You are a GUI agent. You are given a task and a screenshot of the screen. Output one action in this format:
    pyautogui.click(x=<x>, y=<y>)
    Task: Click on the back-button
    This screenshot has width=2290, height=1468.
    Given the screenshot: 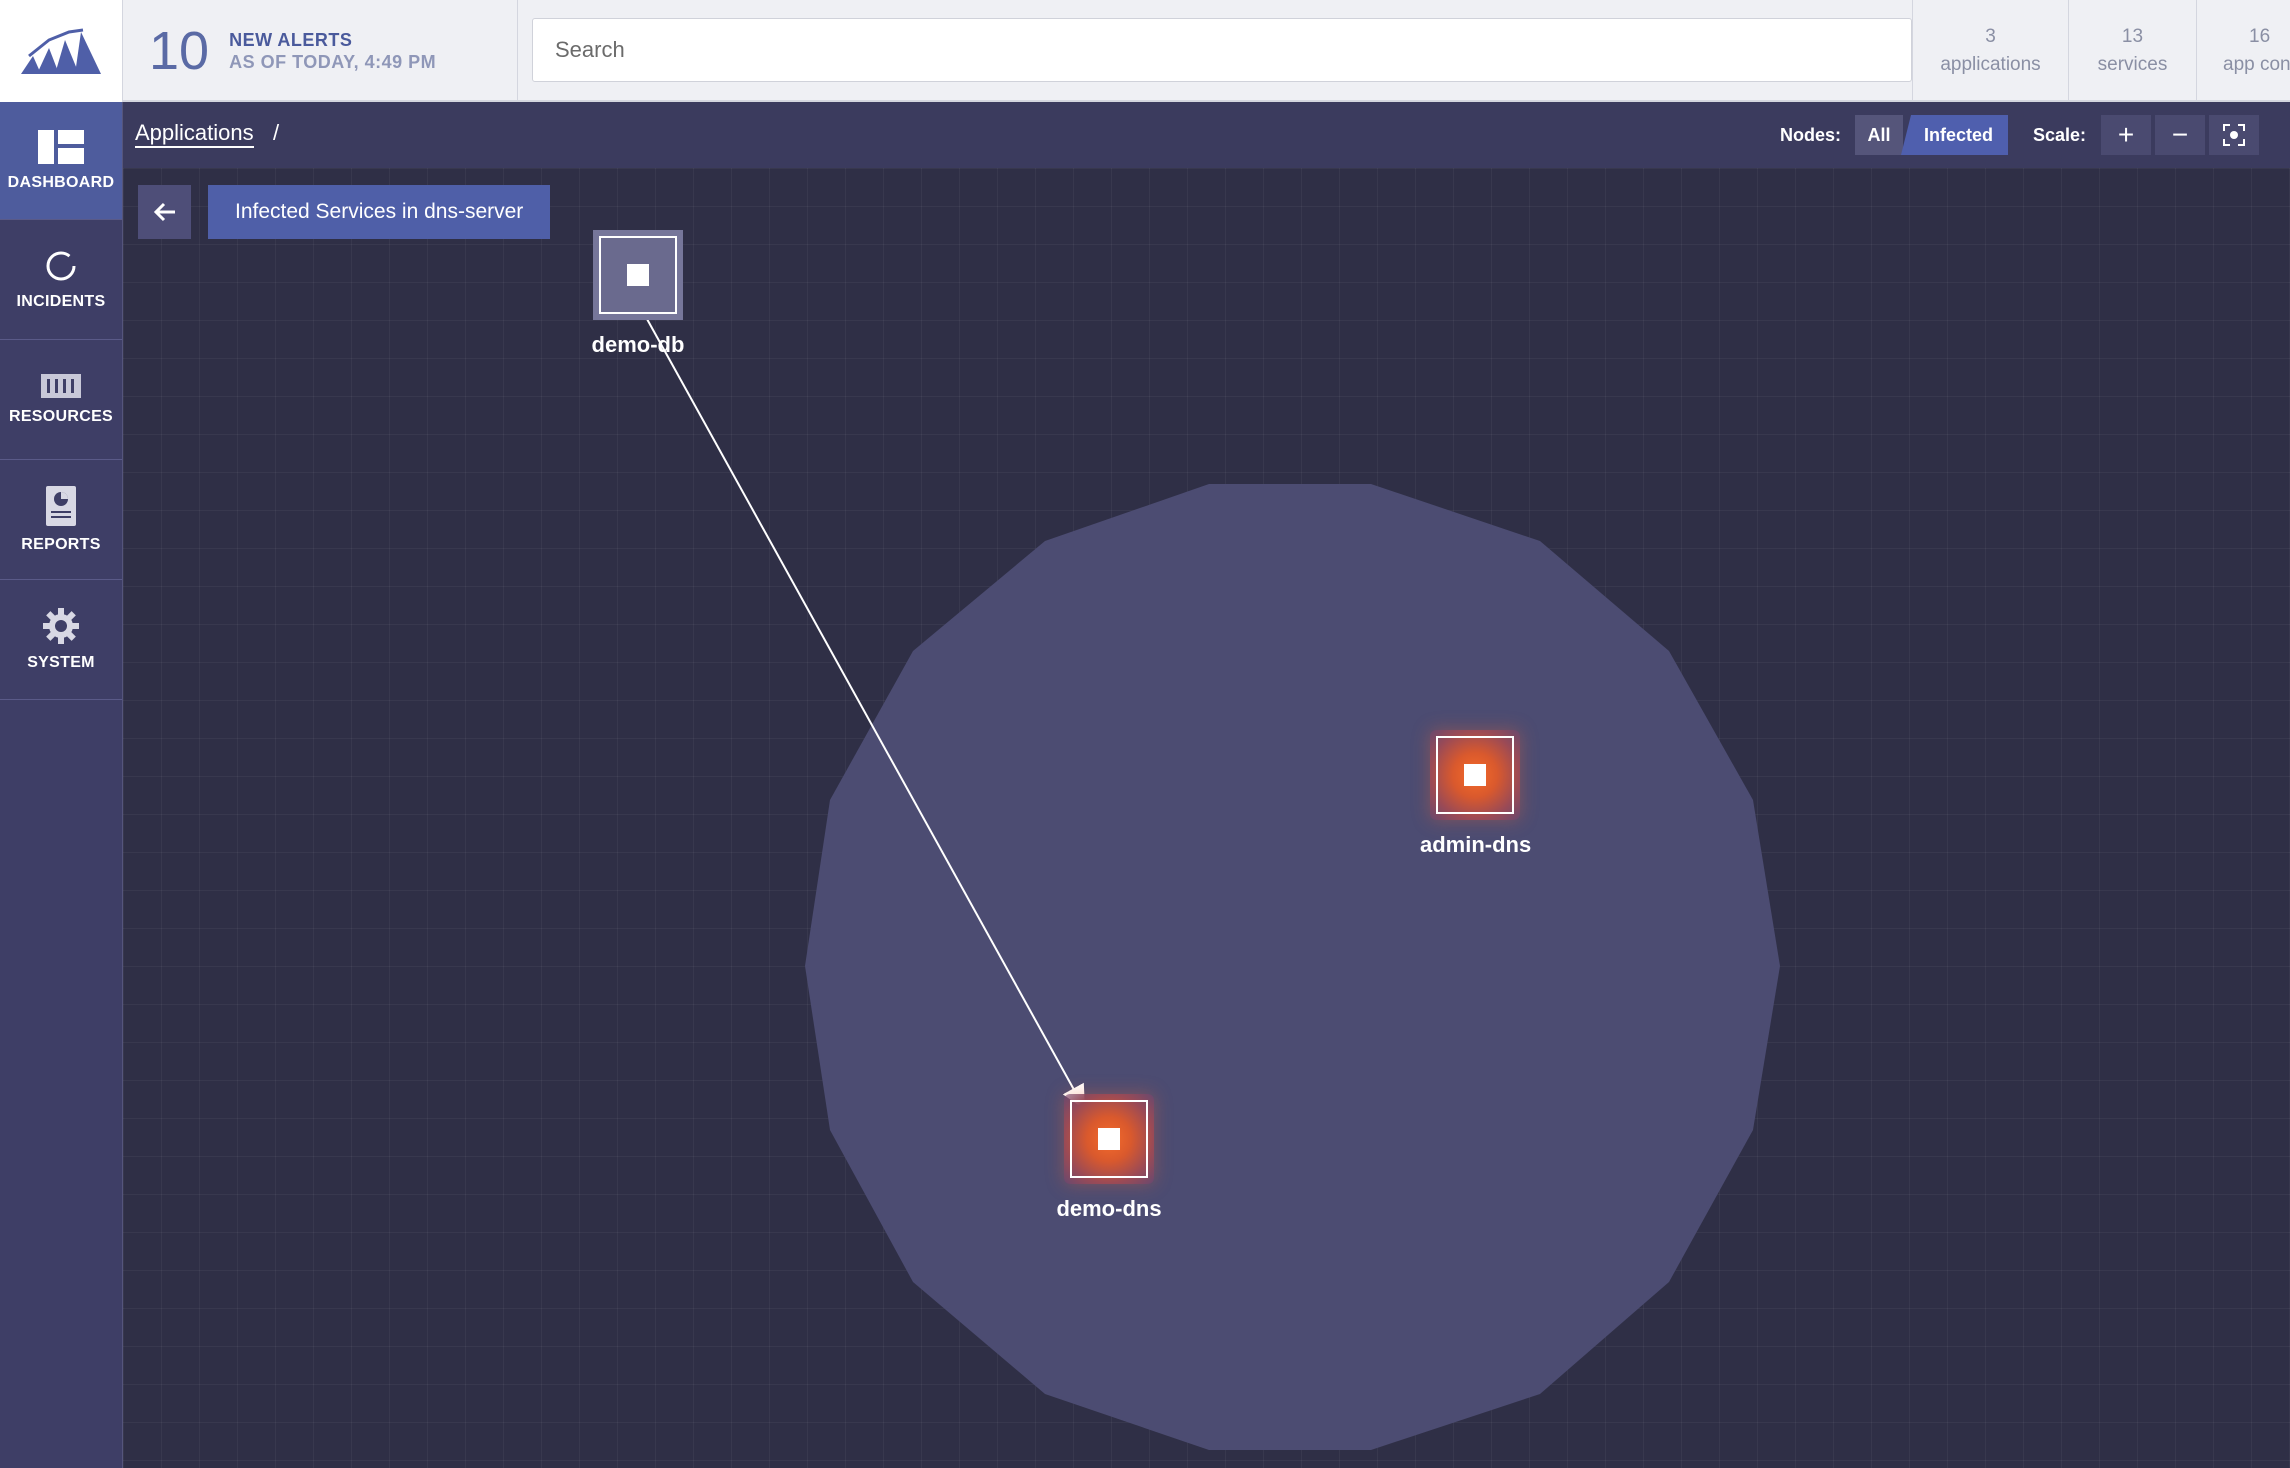 What is the action you would take?
    pyautogui.click(x=164, y=212)
    